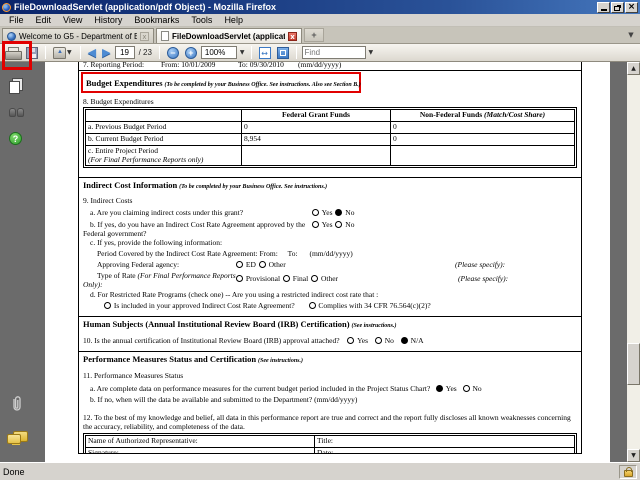  What do you see at coordinates (165, 36) in the screenshot?
I see `document-icon` at bounding box center [165, 36].